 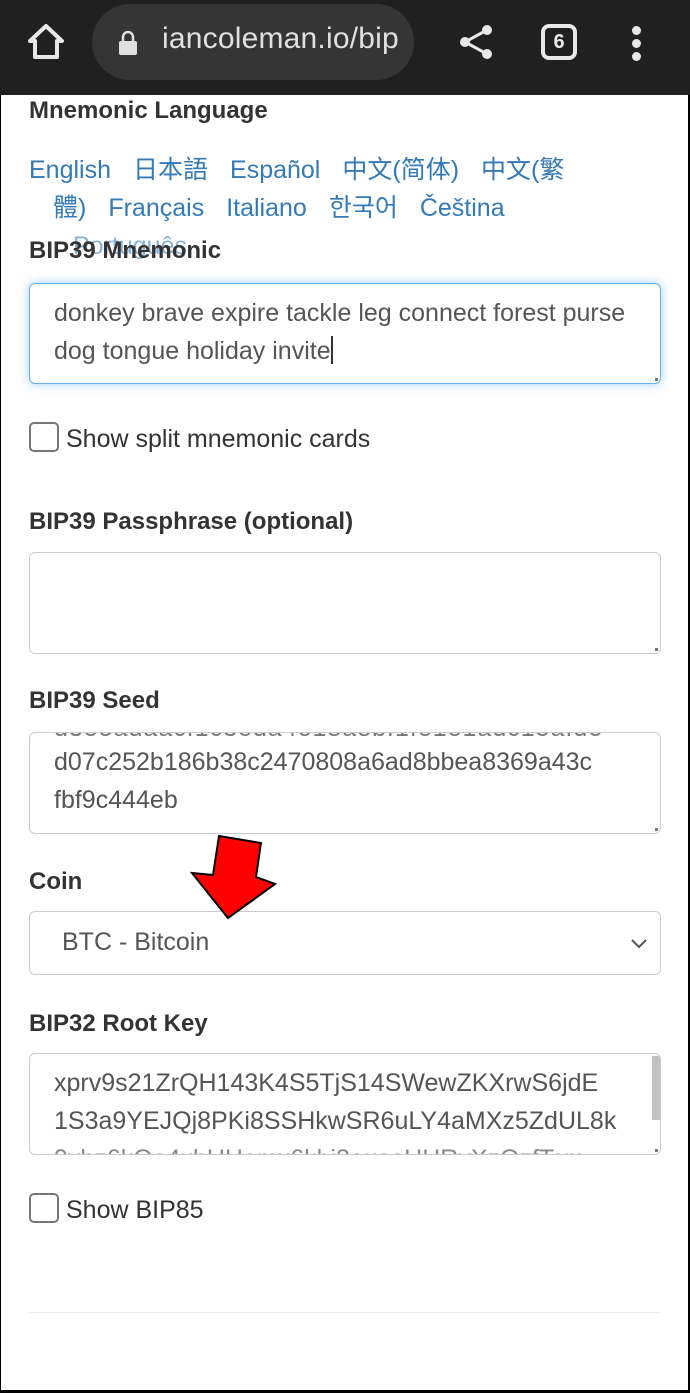 I want to click on passphrase-label: BIP39 Passphrase (optional), so click(x=191, y=521).